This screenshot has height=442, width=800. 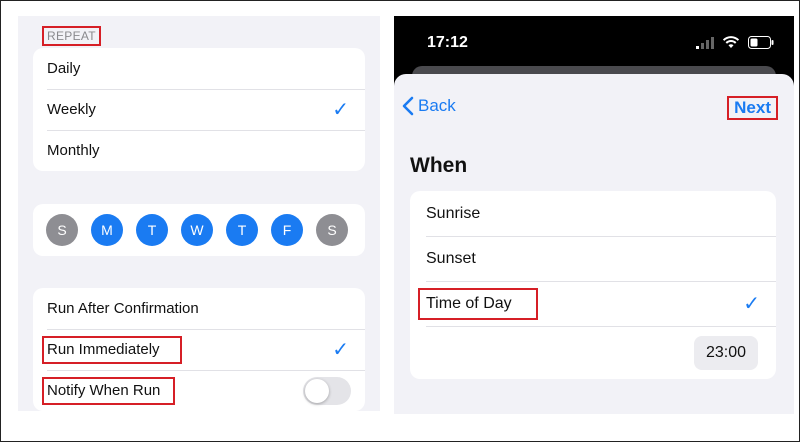 What do you see at coordinates (593, 352) in the screenshot?
I see `time-picker-row: 23:00` at bounding box center [593, 352].